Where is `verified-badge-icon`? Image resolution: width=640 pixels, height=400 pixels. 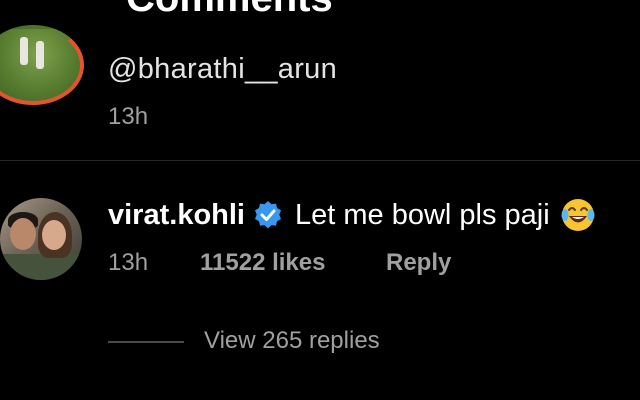
verified-badge-icon is located at coordinates (268, 215).